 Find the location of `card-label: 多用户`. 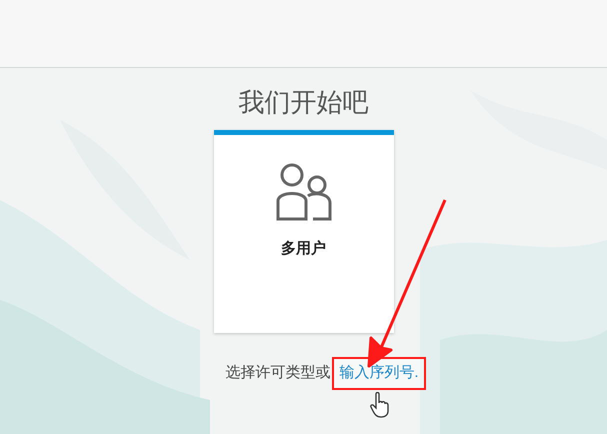

card-label: 多用户 is located at coordinates (303, 249).